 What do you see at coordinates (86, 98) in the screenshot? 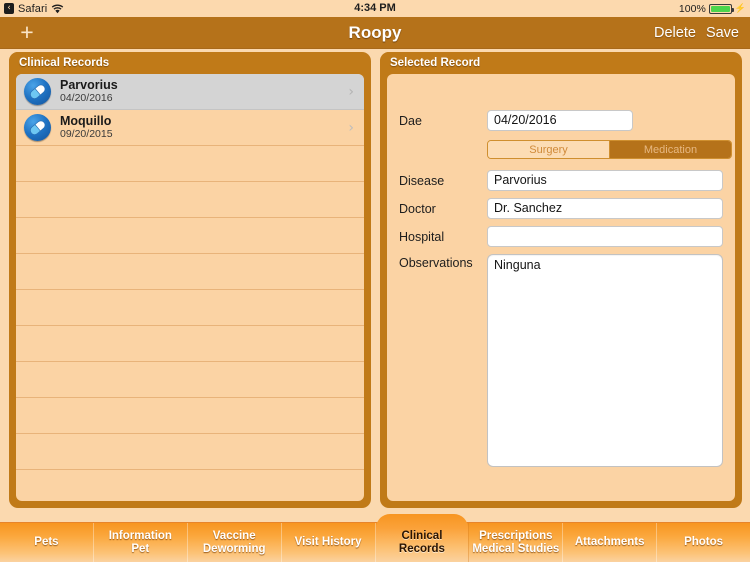
I see `record-date: 04/20/2016` at bounding box center [86, 98].